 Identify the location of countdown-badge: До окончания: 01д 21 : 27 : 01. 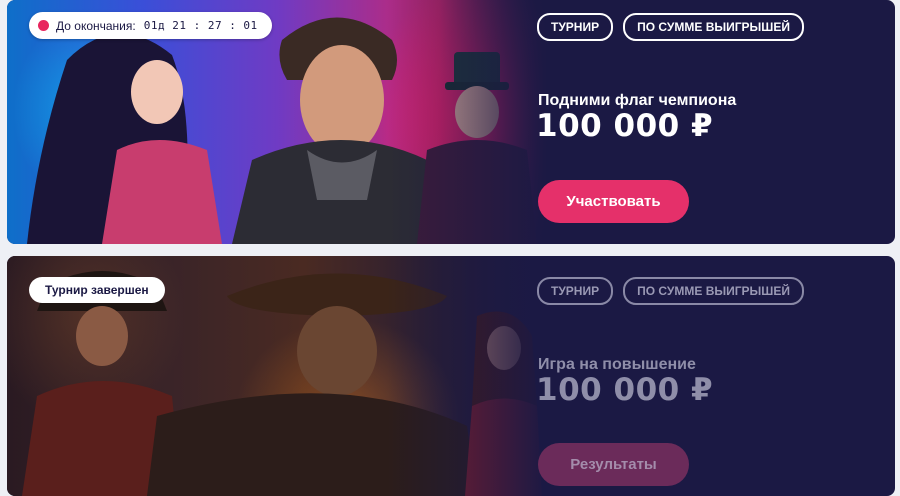
(150, 25).